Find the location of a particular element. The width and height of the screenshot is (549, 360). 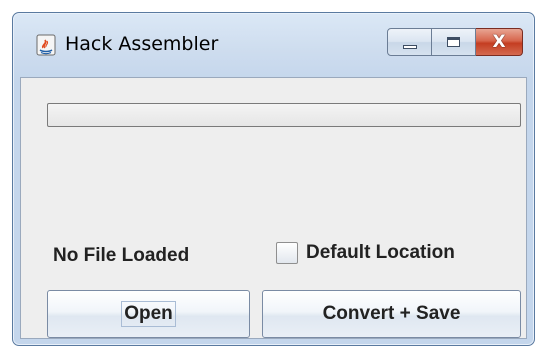

open-button: Open is located at coordinates (148, 314).